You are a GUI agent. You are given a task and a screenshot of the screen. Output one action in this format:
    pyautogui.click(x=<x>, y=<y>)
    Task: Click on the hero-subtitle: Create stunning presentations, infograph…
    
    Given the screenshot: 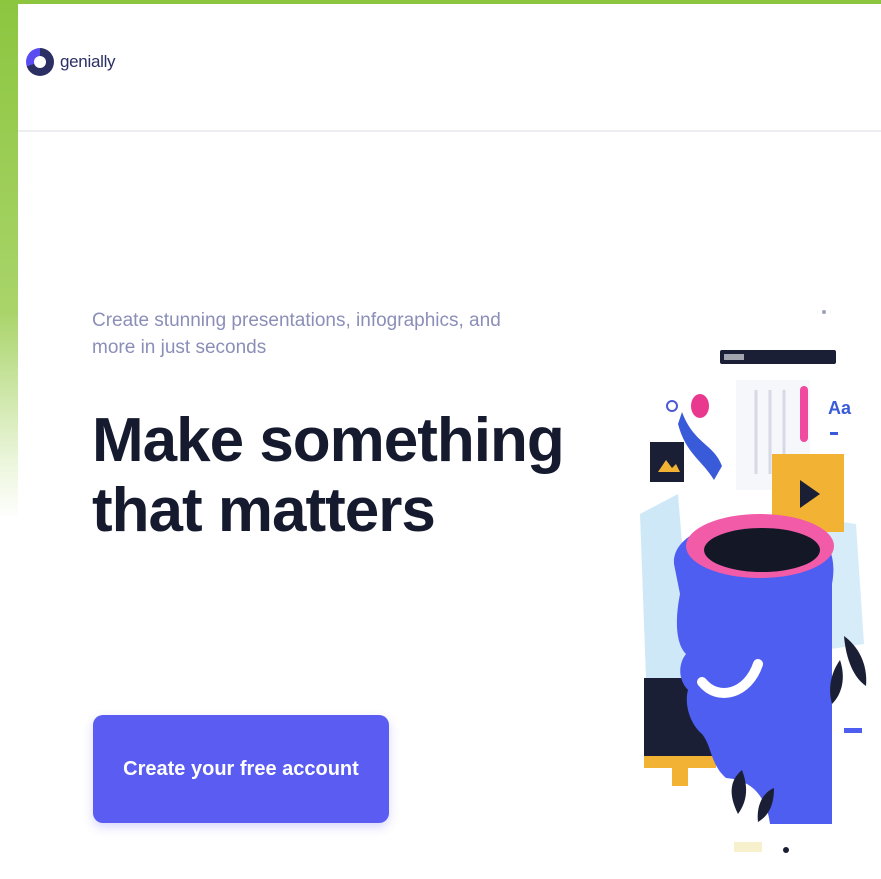 What is the action you would take?
    pyautogui.click(x=296, y=334)
    